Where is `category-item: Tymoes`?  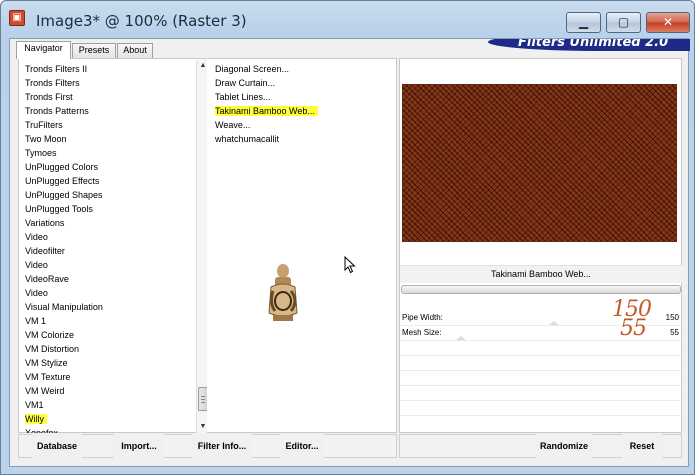 category-item: Tymoes is located at coordinates (41, 153).